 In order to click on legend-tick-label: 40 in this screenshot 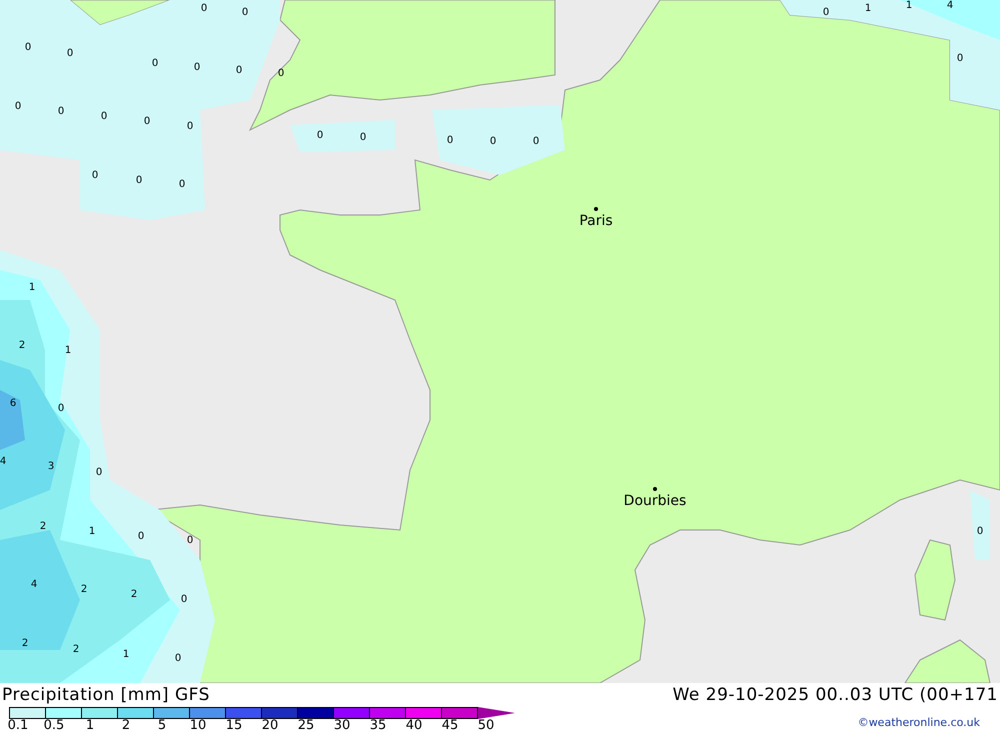, I will do `click(414, 726)`.